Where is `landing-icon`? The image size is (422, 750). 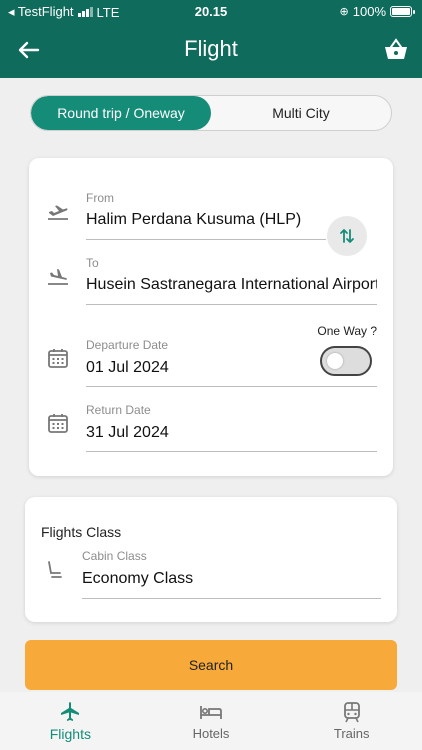 landing-icon is located at coordinates (58, 277).